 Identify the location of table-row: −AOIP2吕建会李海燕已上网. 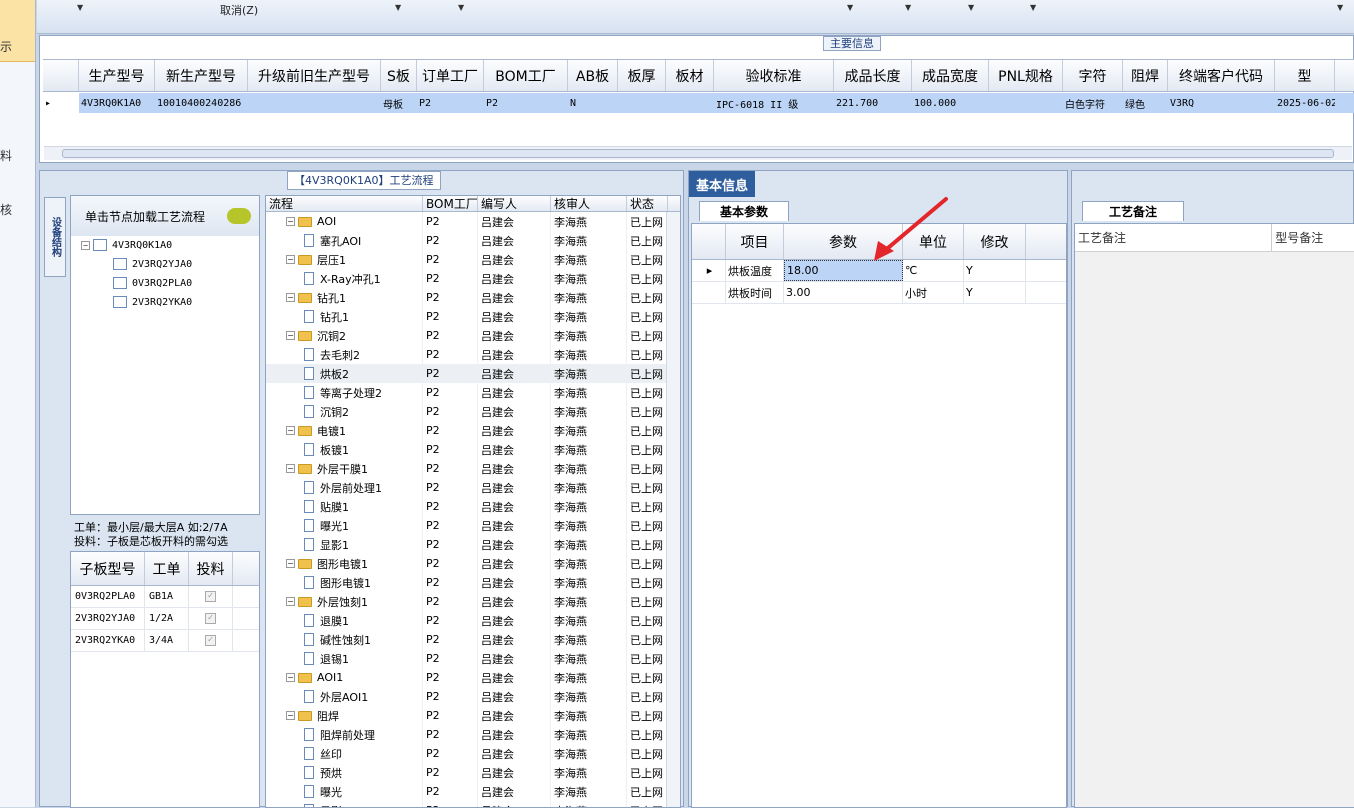
(473, 221).